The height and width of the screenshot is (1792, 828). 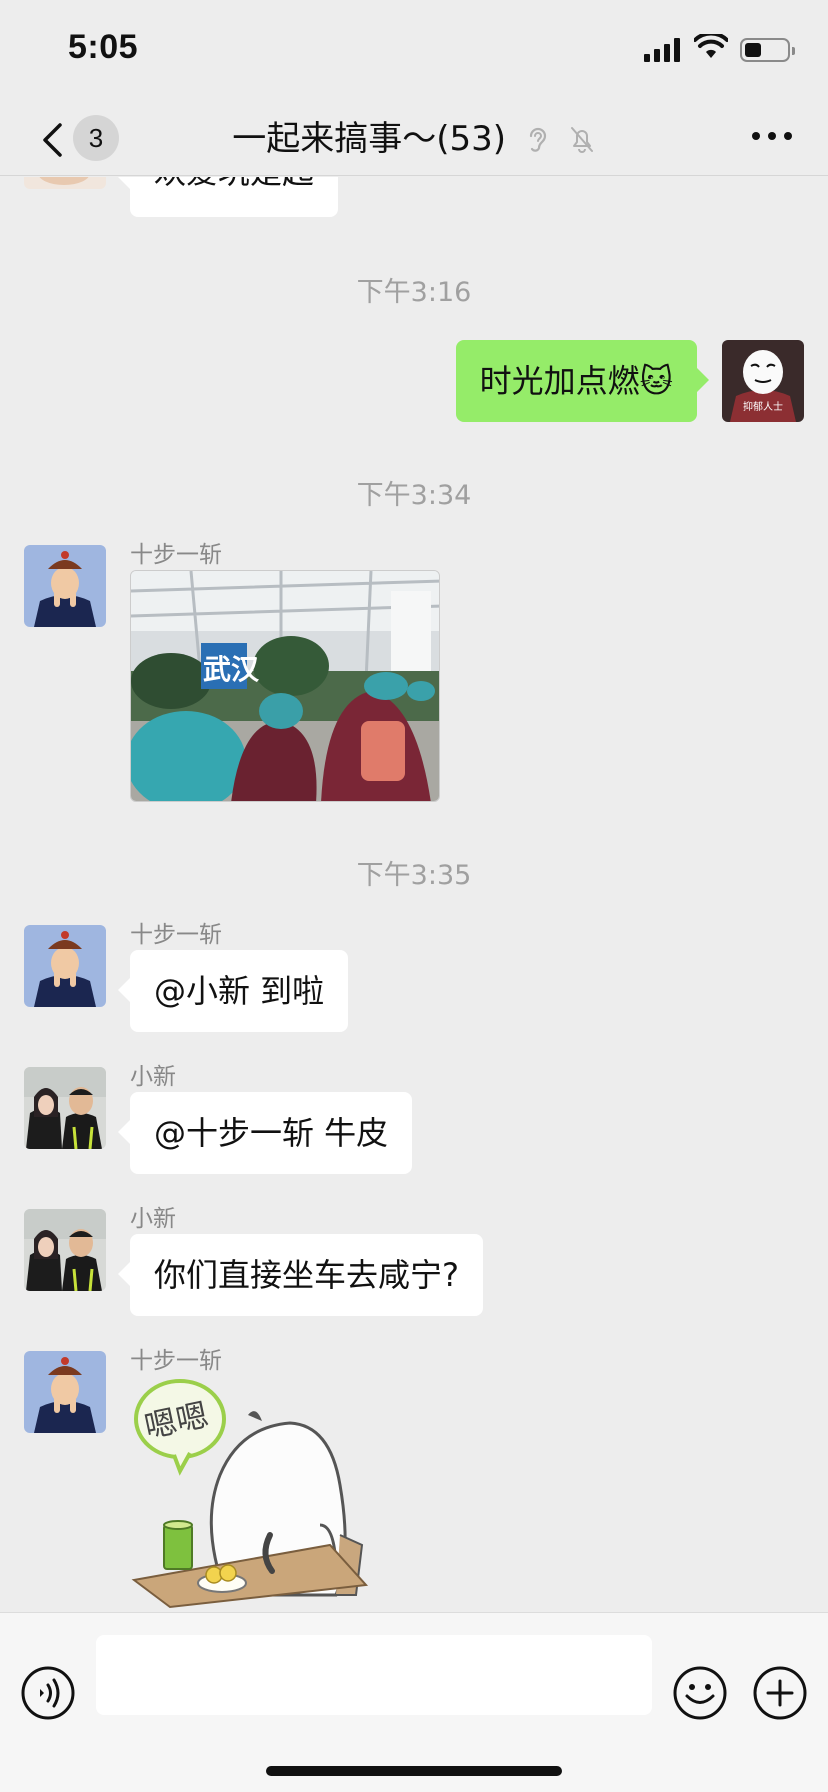 I want to click on nav-bar: 3 一起来搞事～(53), so click(x=414, y=137).